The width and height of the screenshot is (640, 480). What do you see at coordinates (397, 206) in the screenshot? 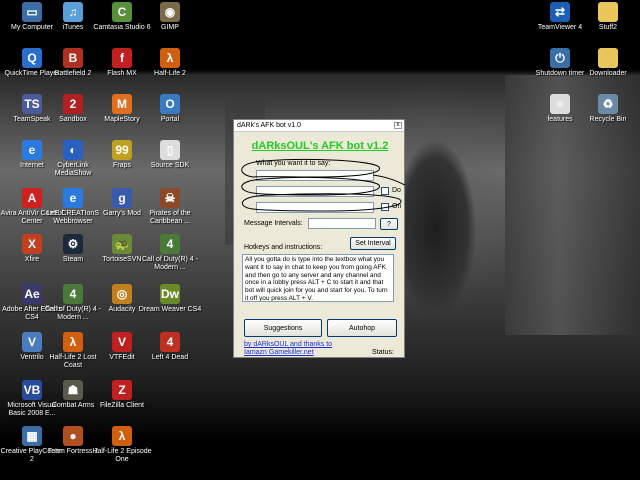
I see `on-label: On` at bounding box center [397, 206].